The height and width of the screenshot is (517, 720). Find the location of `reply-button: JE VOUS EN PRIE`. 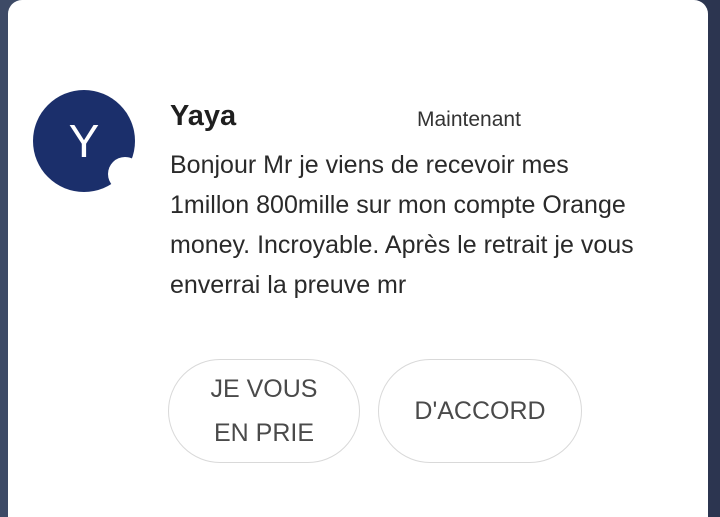

reply-button: JE VOUS EN PRIE is located at coordinates (264, 411).